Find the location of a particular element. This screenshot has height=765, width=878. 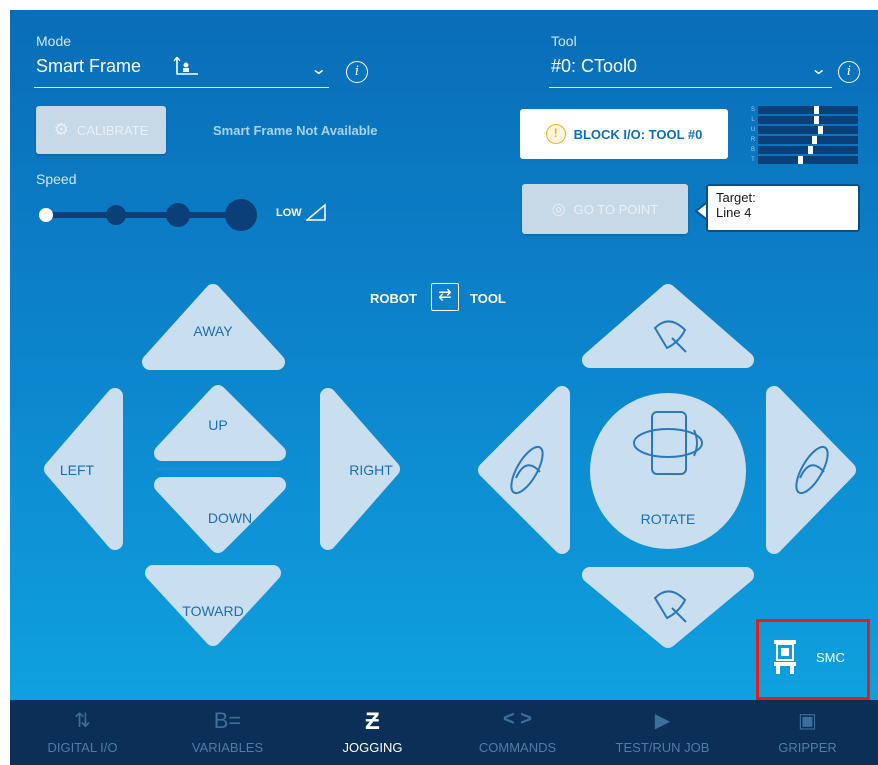

nav-test-run-job: ▶ TEST/RUN JOB is located at coordinates (662, 732).